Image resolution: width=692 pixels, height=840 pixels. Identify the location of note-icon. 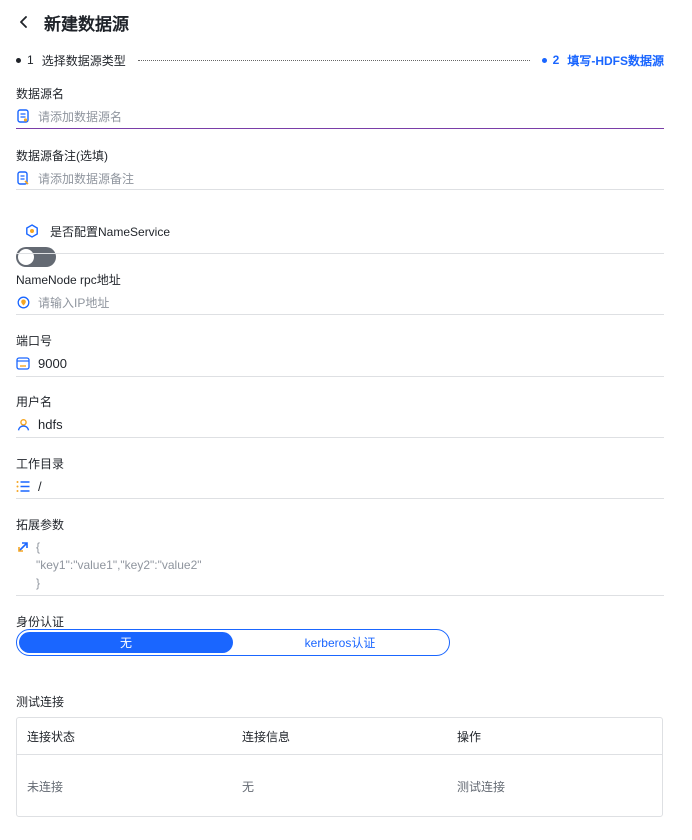
(23, 178).